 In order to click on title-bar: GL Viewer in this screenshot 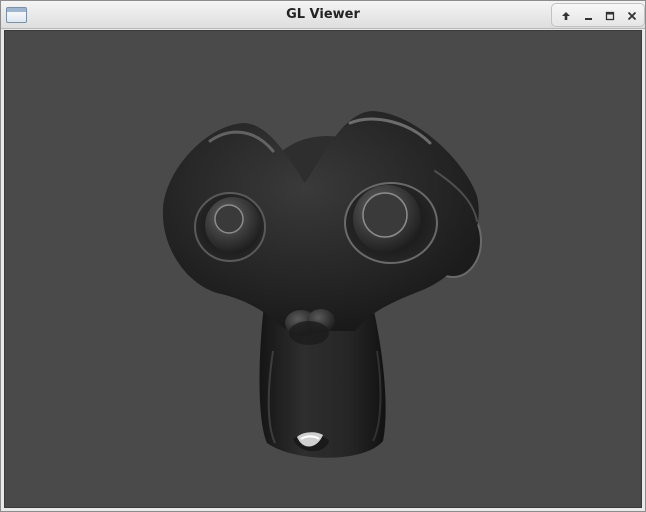, I will do `click(323, 15)`.